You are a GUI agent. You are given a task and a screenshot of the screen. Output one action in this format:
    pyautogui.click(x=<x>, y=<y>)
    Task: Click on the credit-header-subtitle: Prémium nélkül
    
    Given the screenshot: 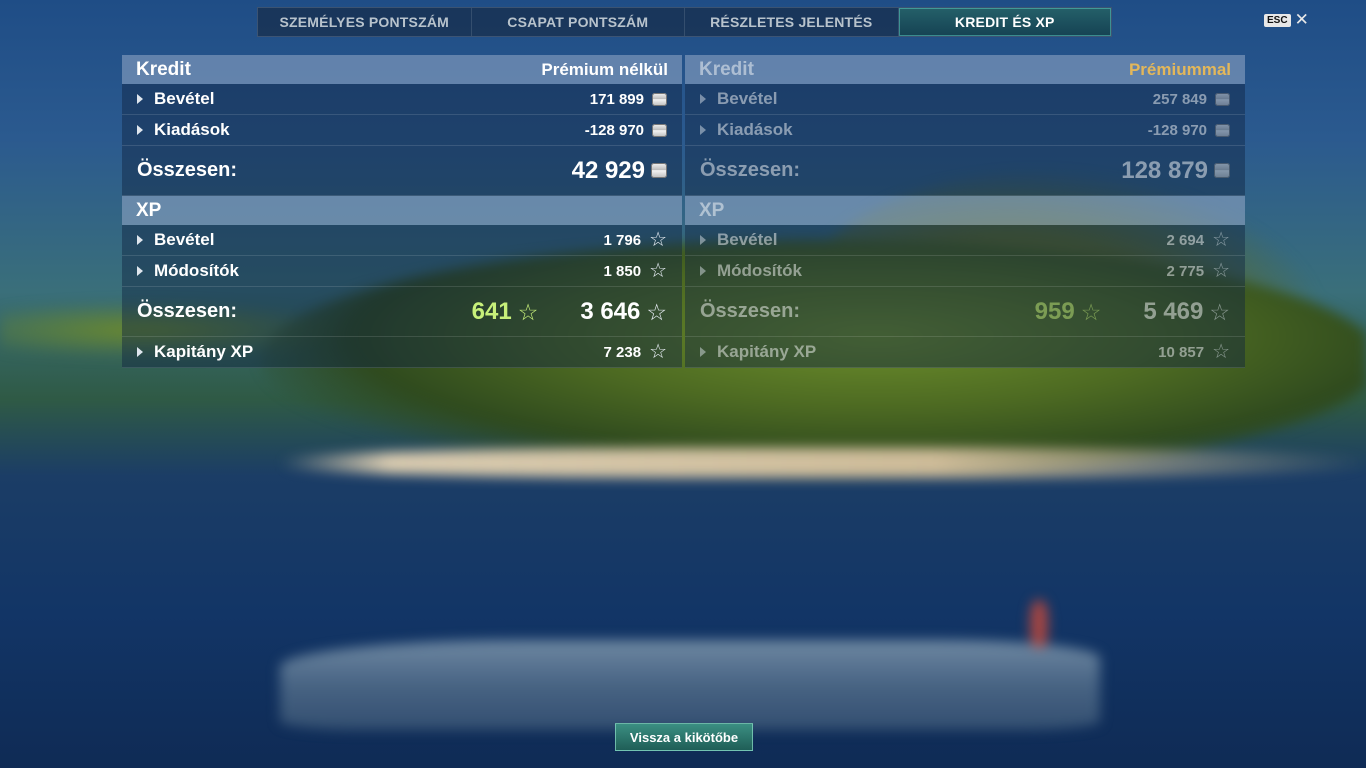 What is the action you would take?
    pyautogui.click(x=604, y=69)
    